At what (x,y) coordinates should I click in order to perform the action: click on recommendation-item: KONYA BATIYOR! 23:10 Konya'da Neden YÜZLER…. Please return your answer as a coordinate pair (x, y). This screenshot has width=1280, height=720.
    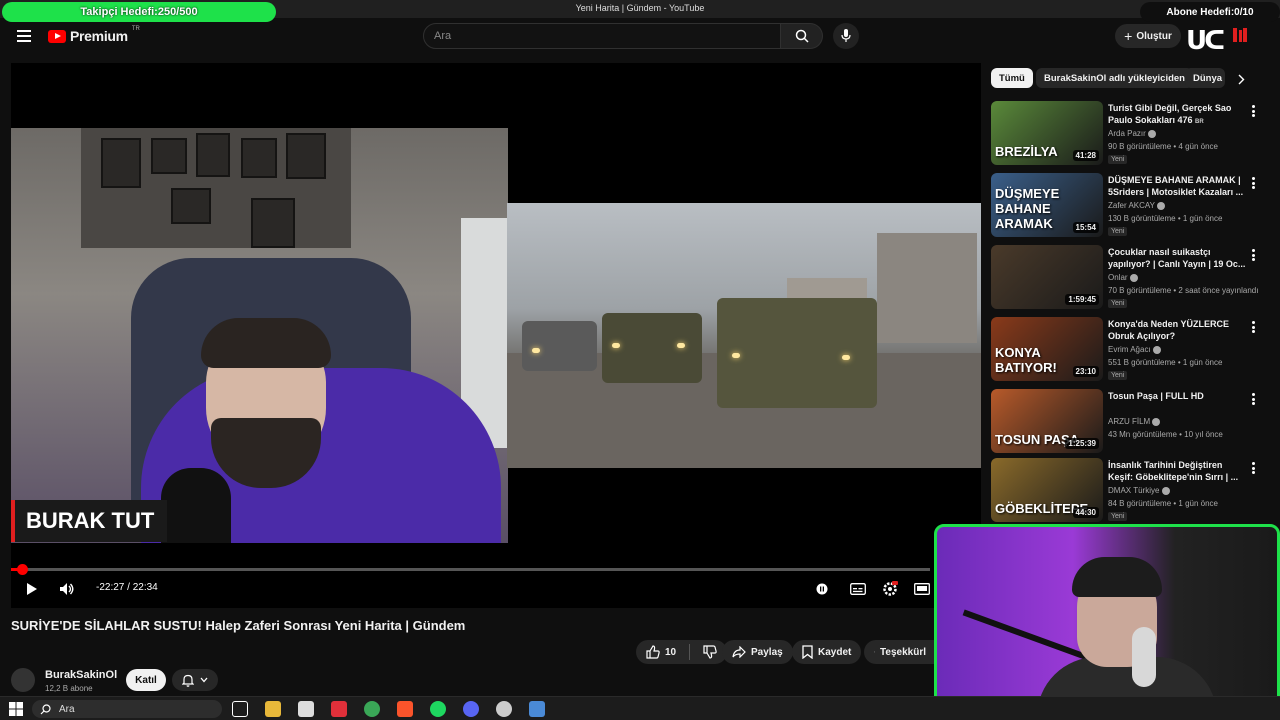
    Looking at the image, I should click on (1126, 349).